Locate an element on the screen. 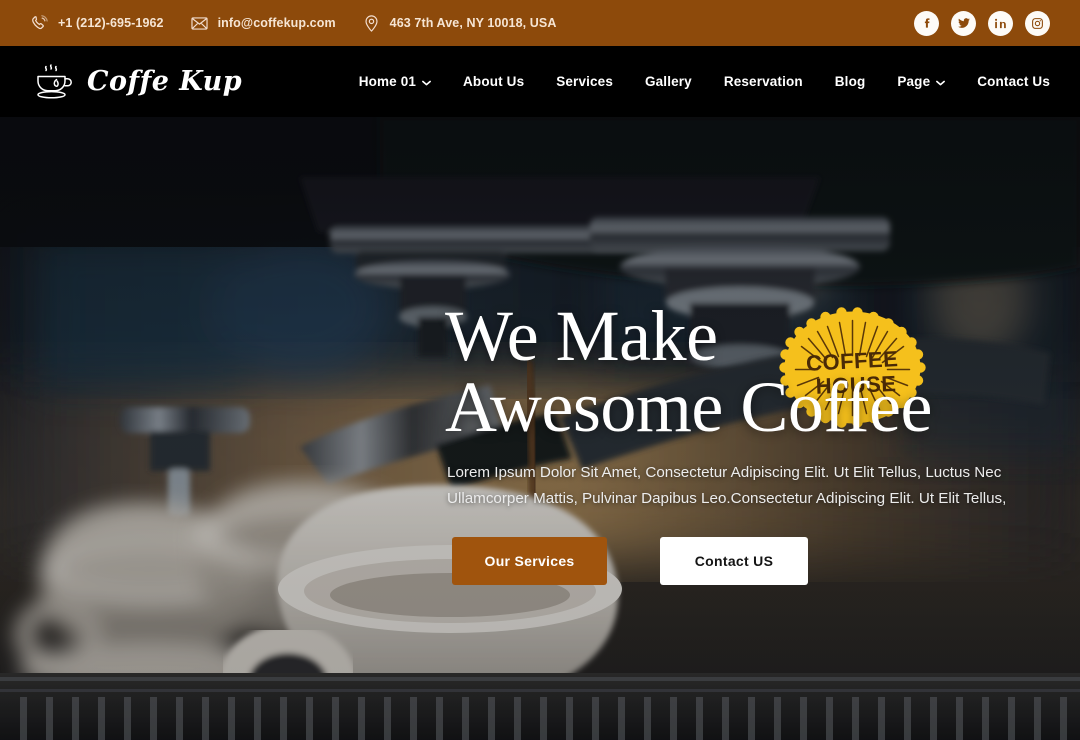 This screenshot has width=1080, height=740. hero-heading: We Make Awesome Coffee is located at coordinates (755, 374).